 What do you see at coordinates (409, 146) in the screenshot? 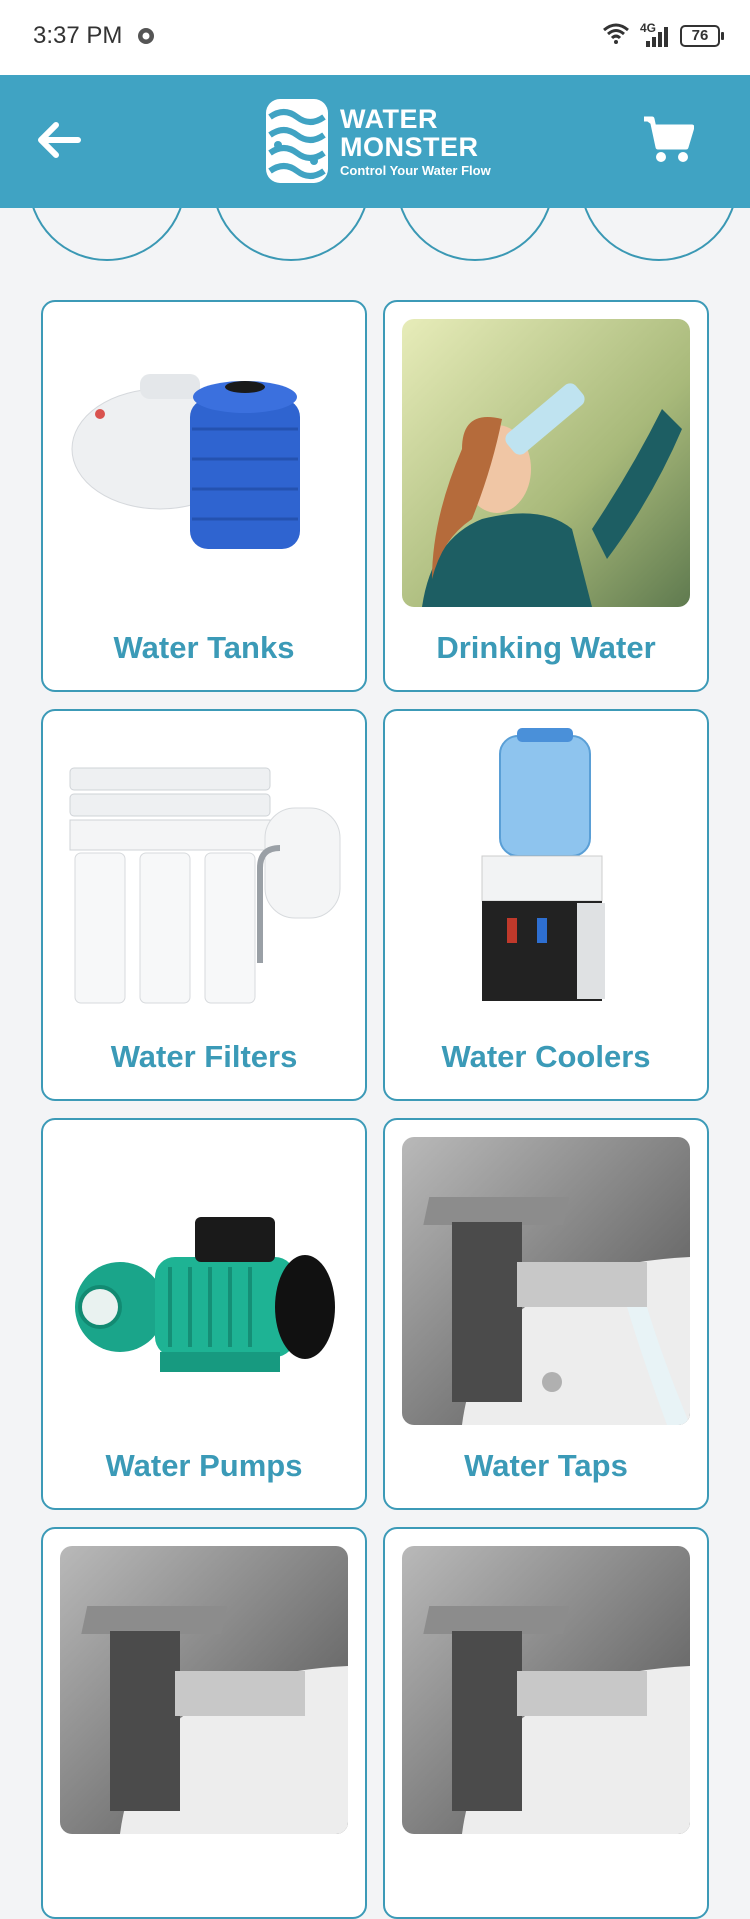
I see `logo-title-line2: MONSTER` at bounding box center [409, 146].